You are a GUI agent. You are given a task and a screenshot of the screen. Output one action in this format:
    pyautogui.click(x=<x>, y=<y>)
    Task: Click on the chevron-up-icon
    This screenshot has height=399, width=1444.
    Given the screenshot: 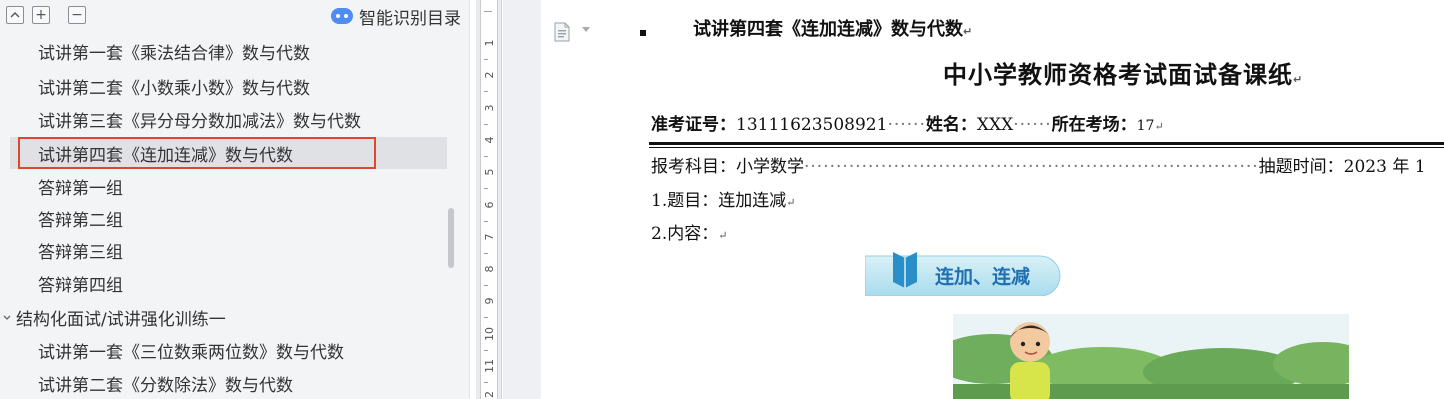 What is the action you would take?
    pyautogui.click(x=15, y=15)
    